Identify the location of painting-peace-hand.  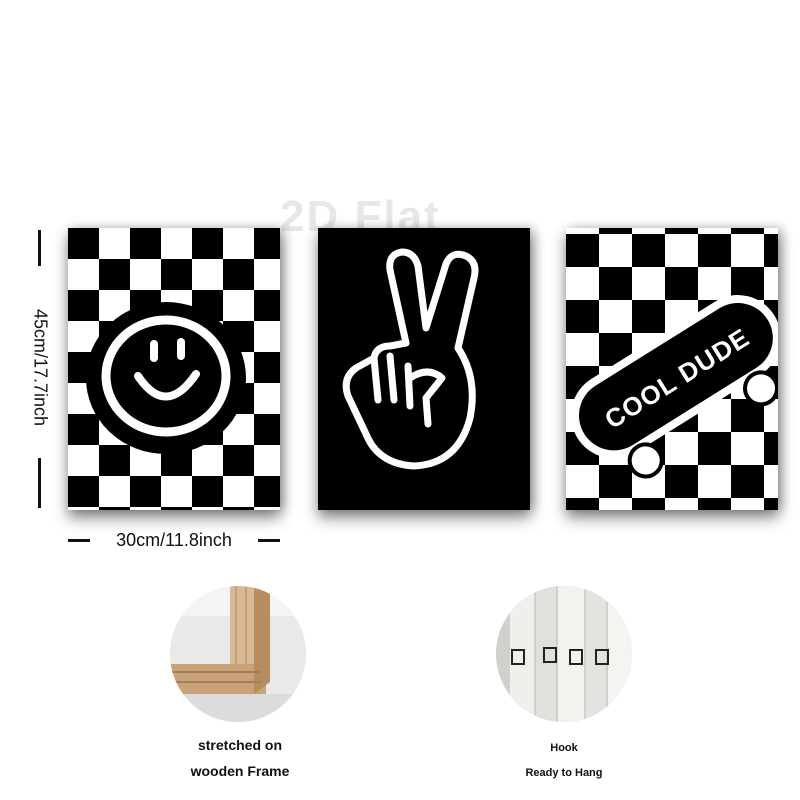
(424, 369).